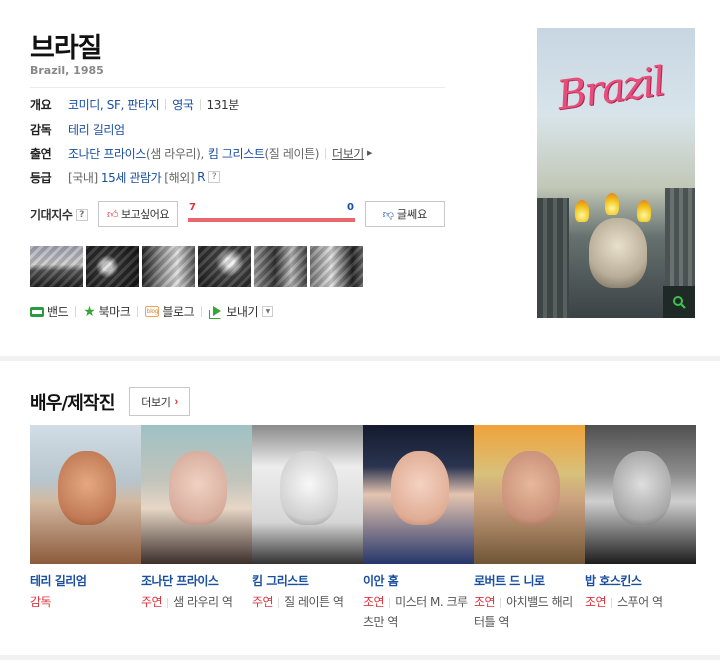 This screenshot has width=720, height=669. What do you see at coordinates (114, 104) in the screenshot?
I see `genre-link: 코미디, SF, 판타지` at bounding box center [114, 104].